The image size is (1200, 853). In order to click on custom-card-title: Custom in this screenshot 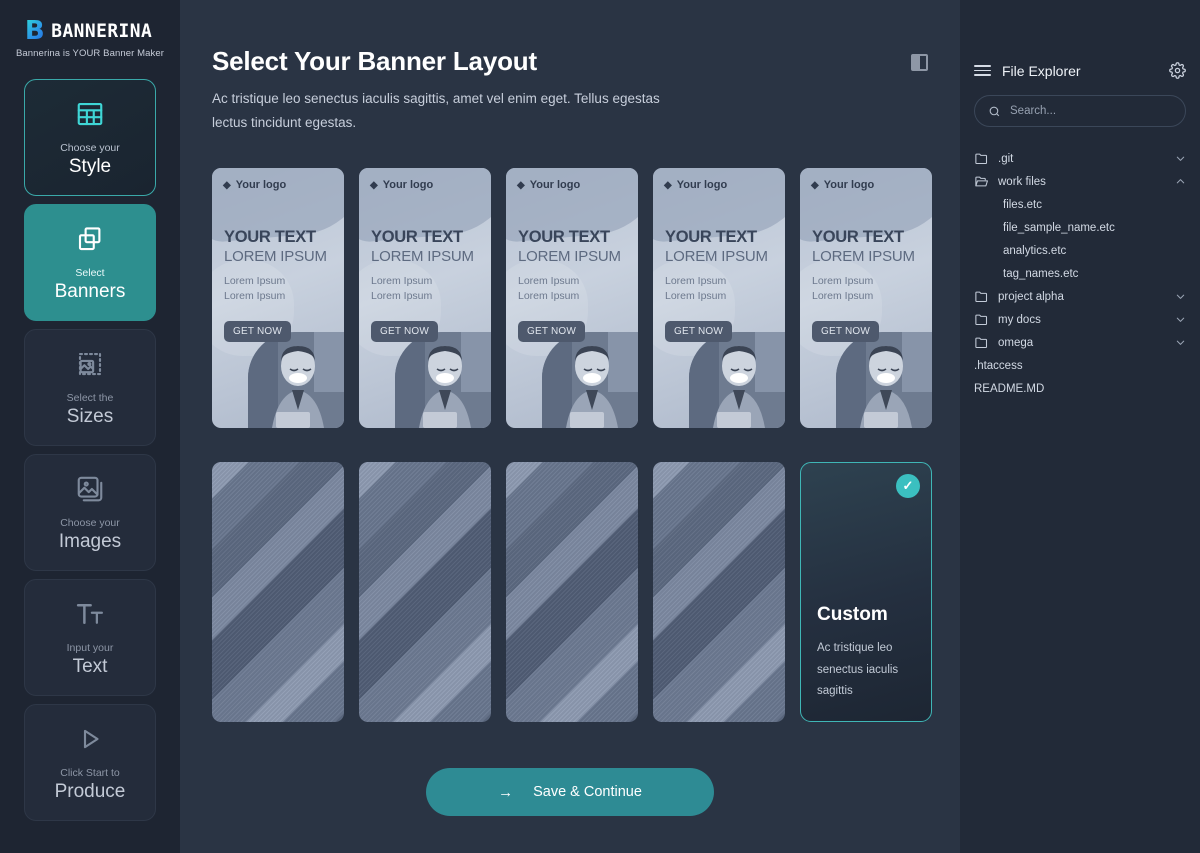, I will do `click(852, 614)`.